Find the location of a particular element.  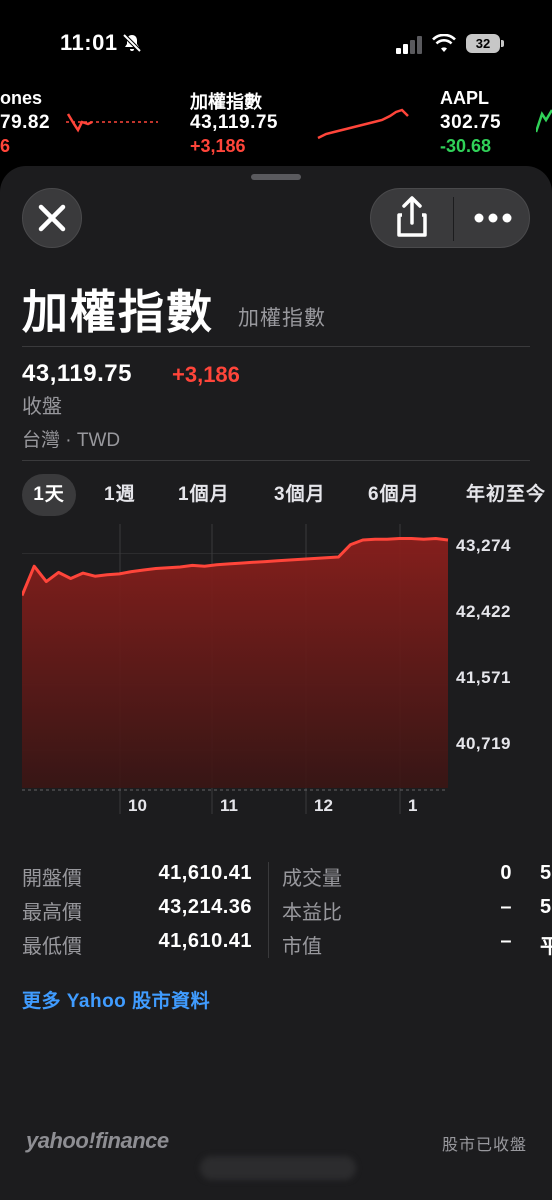

tab-3m: 3個月 is located at coordinates (300, 495).